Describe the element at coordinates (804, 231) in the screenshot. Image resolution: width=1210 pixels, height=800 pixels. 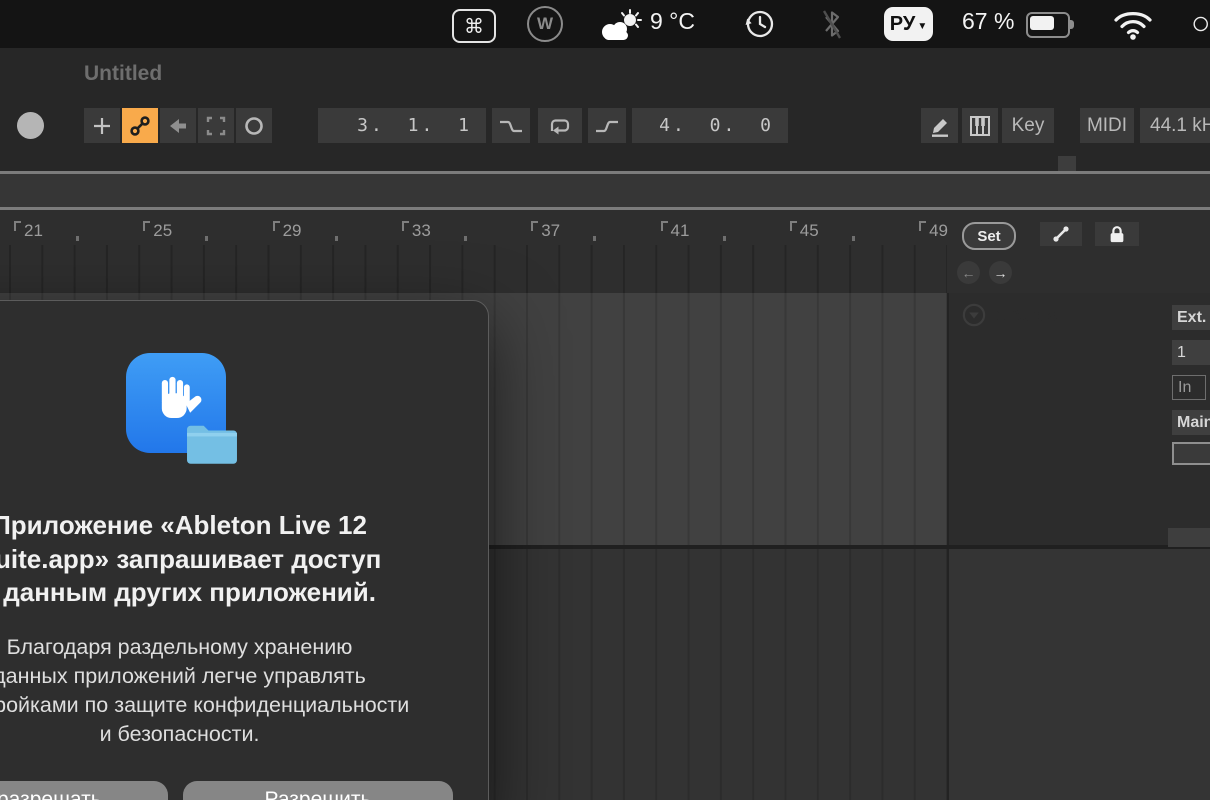
I see `ruler-bar-label: 45` at that location.